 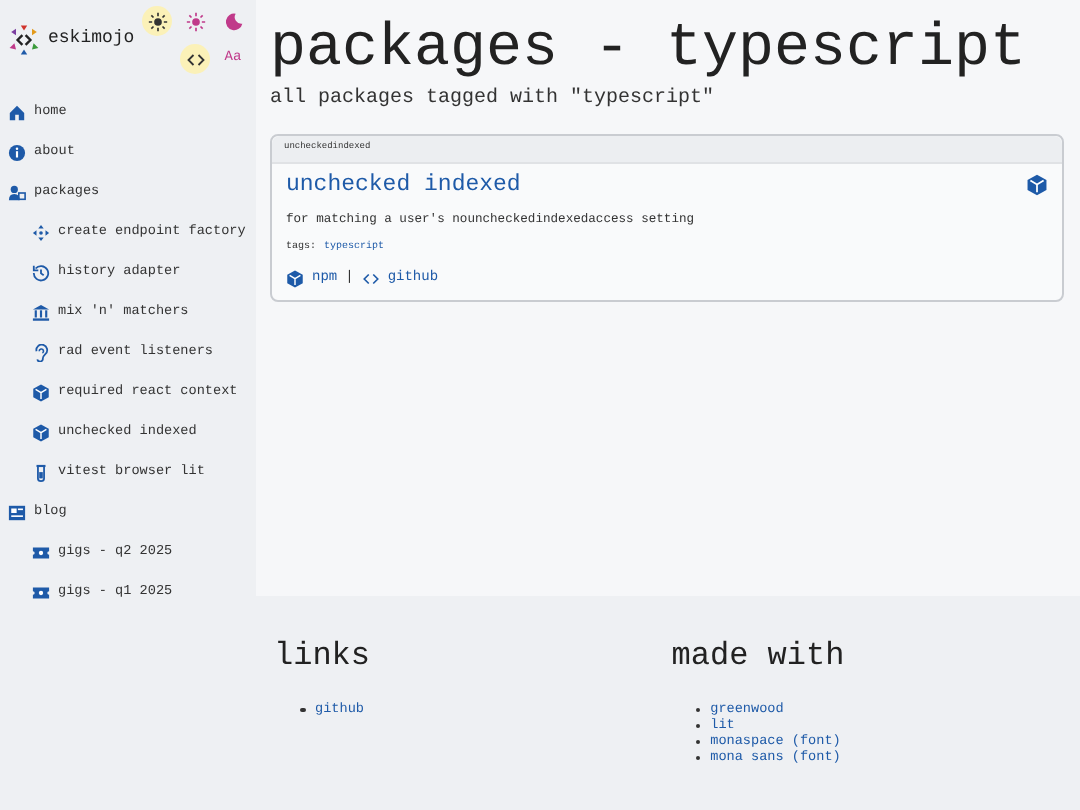 I want to click on logo-icon, so click(x=24, y=40).